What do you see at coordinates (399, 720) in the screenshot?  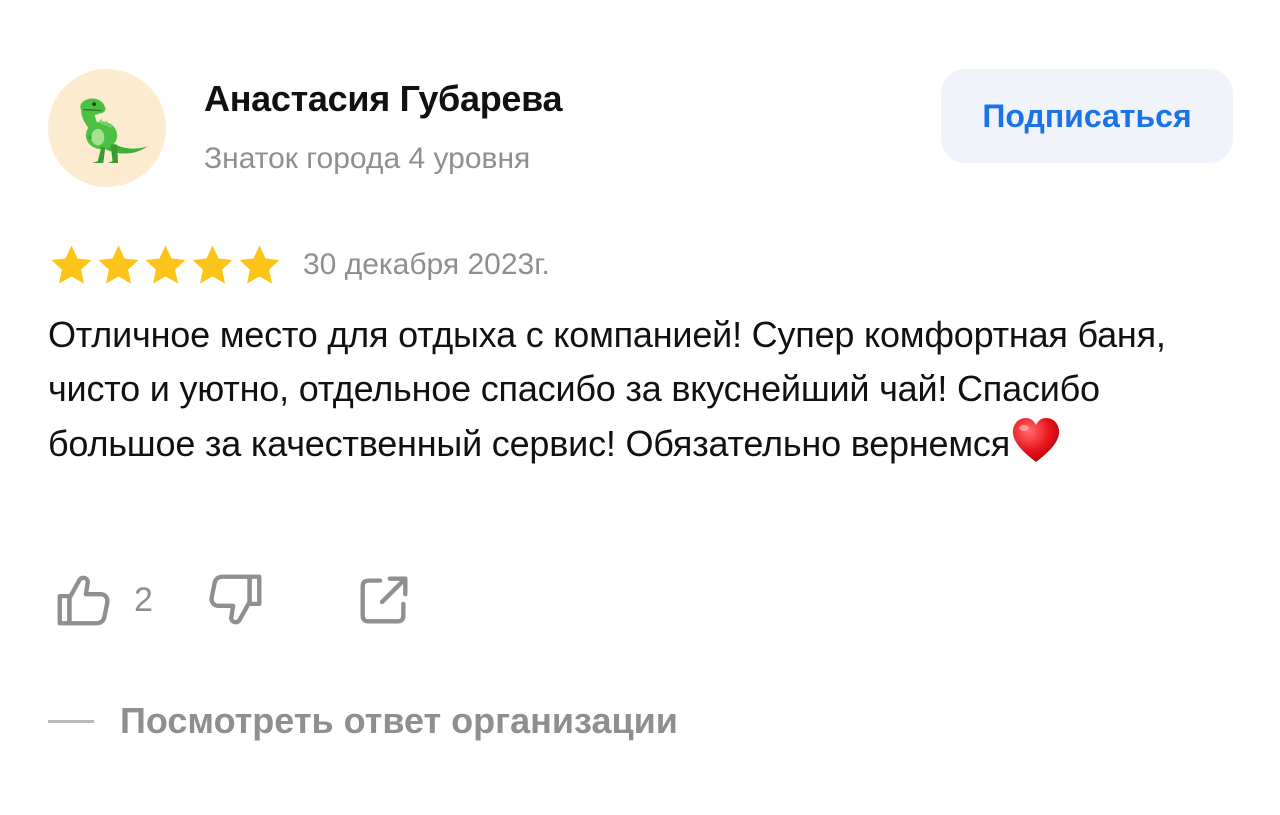 I see `org-reply-label: Посмотреть ответ организации` at bounding box center [399, 720].